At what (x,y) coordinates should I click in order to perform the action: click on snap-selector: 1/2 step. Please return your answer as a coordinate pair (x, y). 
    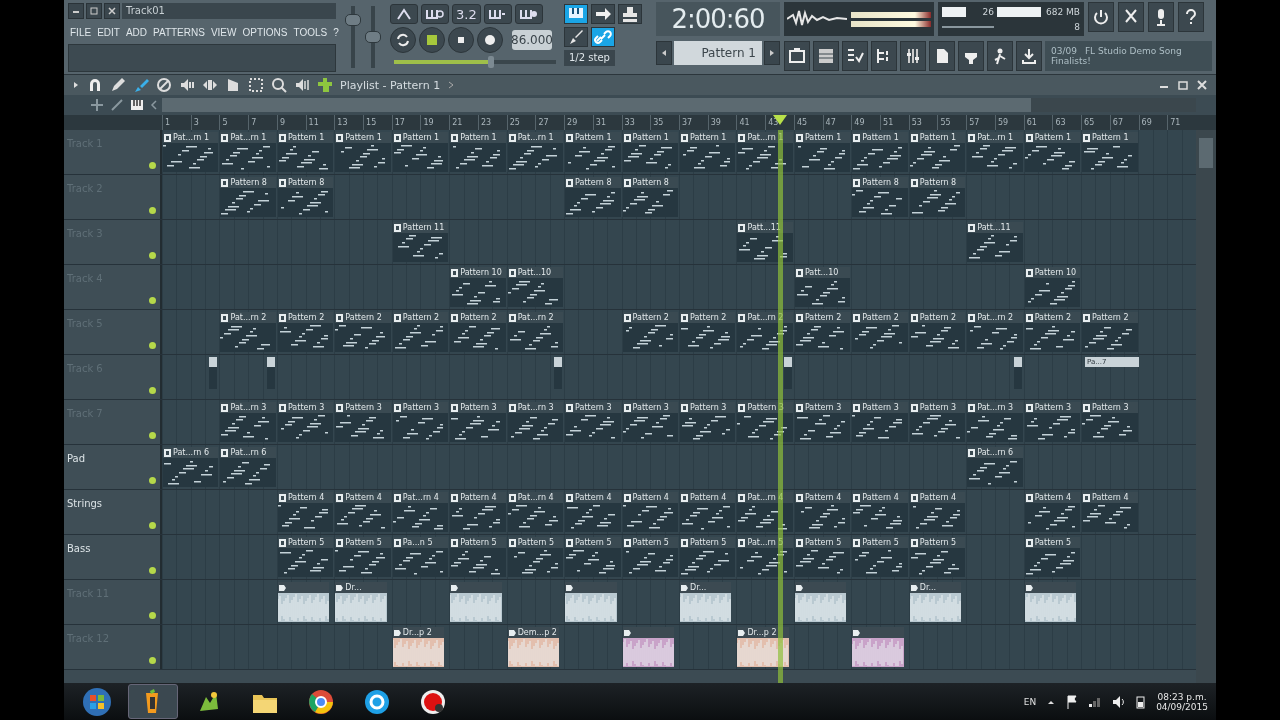
    Looking at the image, I should click on (589, 58).